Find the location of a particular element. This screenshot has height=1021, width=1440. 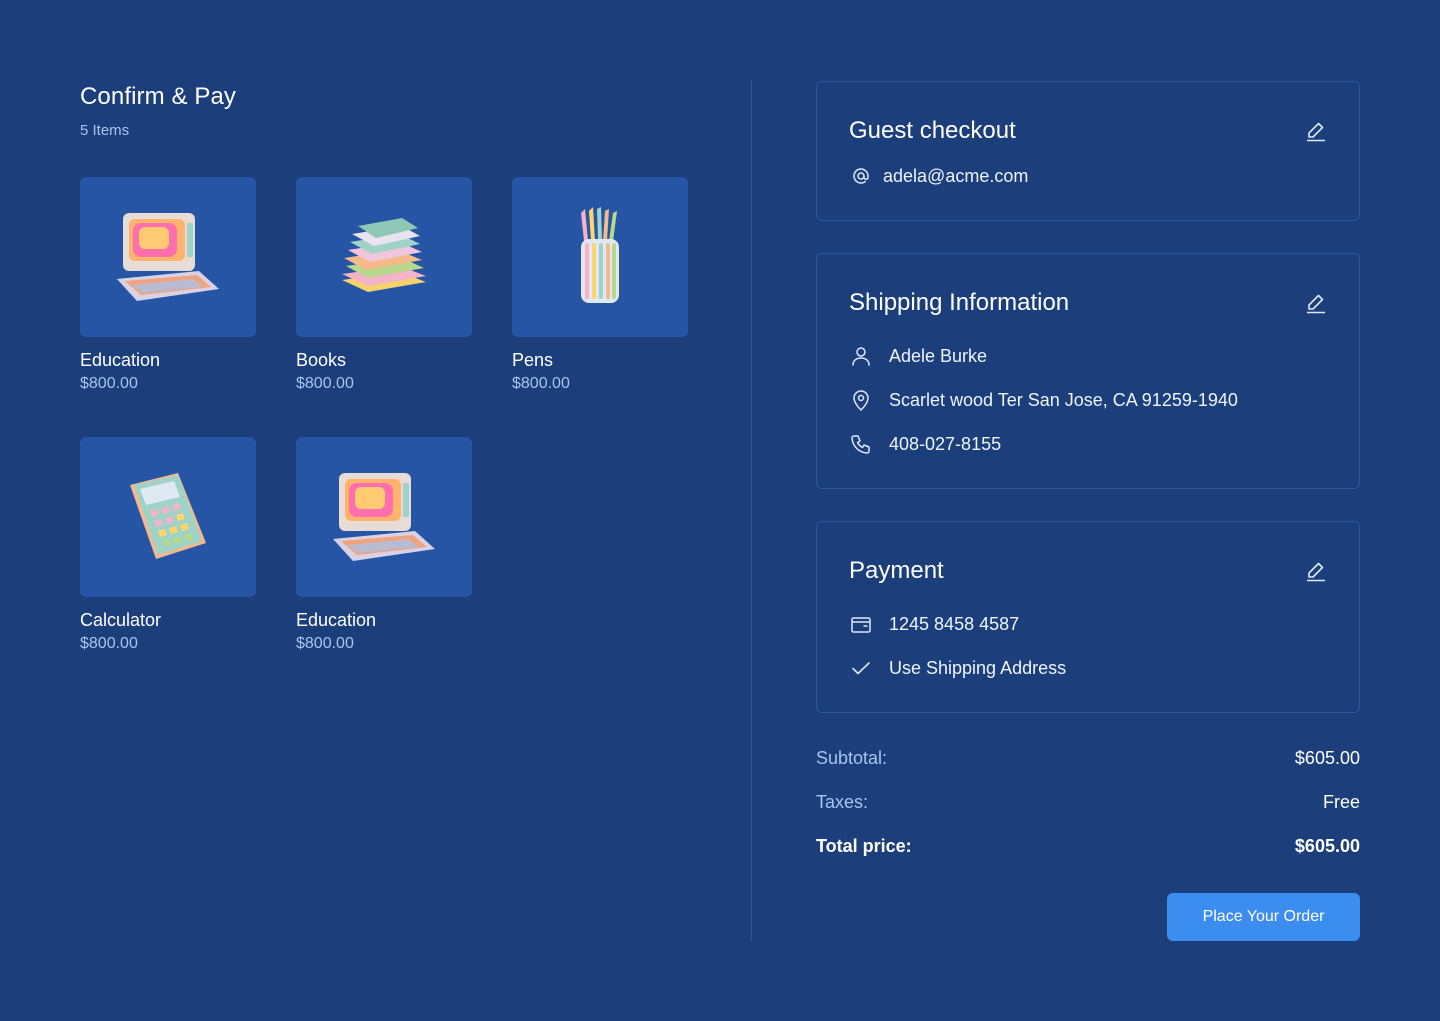

product-card: Calculator $800.00 is located at coordinates (168, 547).